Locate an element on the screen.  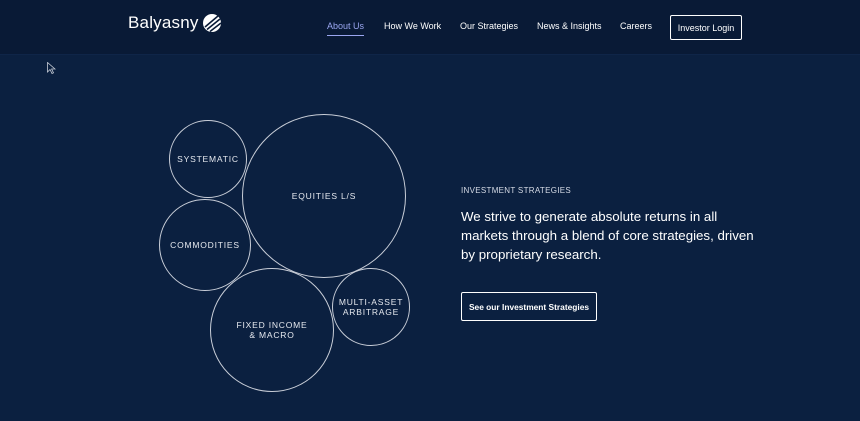
bubble-equities-ls: EQUITIES L/S is located at coordinates (324, 196).